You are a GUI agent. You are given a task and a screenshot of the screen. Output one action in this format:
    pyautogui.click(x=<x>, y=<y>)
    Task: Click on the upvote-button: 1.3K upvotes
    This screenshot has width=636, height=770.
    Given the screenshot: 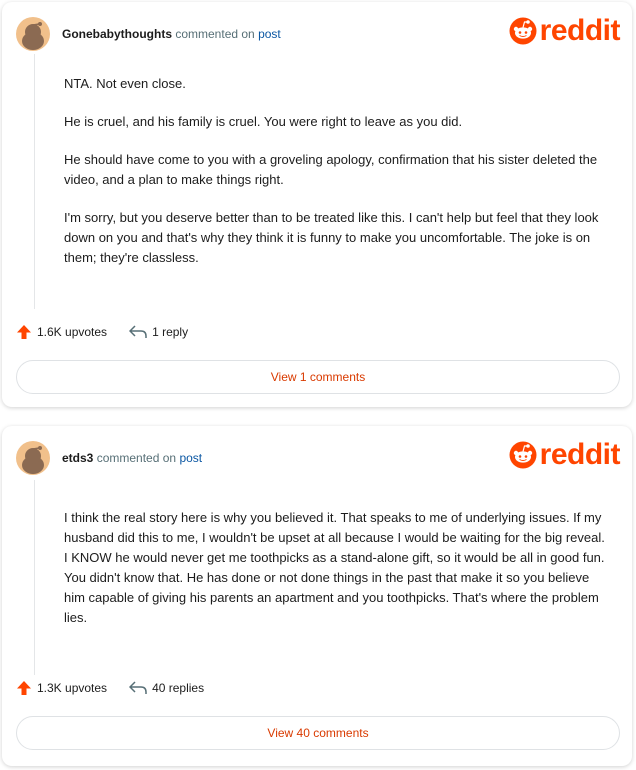 What is the action you would take?
    pyautogui.click(x=61, y=688)
    